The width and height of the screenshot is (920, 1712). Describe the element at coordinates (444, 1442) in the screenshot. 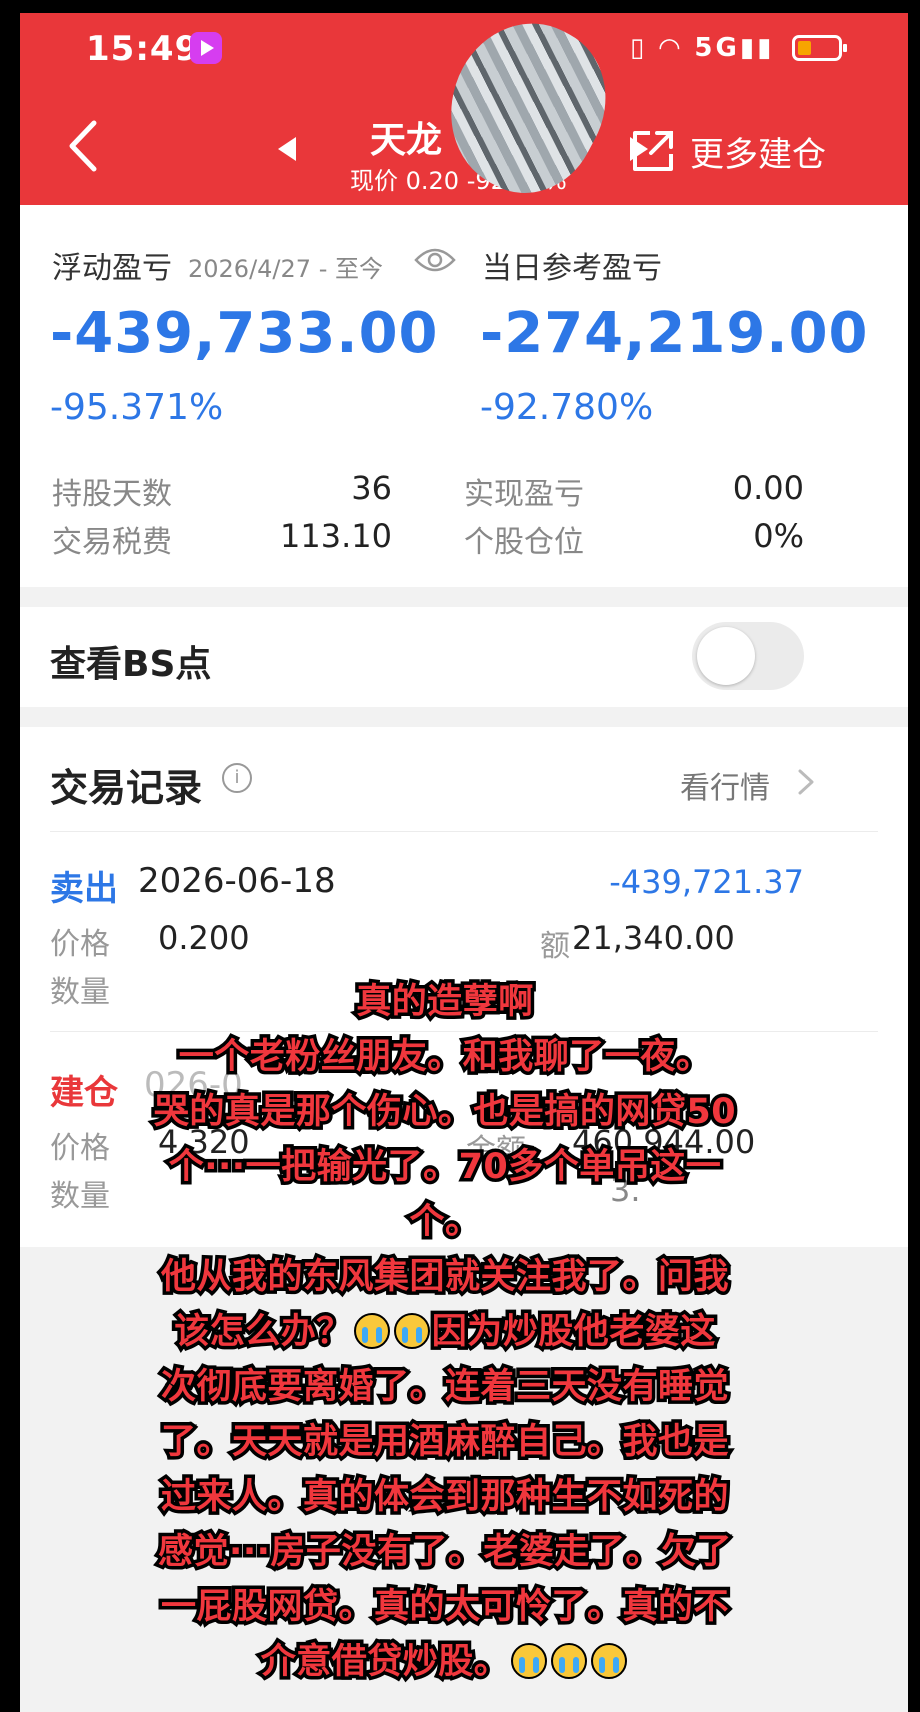

I see `caption-line: 了。天天就是用酒麻醉自己。我也是` at that location.